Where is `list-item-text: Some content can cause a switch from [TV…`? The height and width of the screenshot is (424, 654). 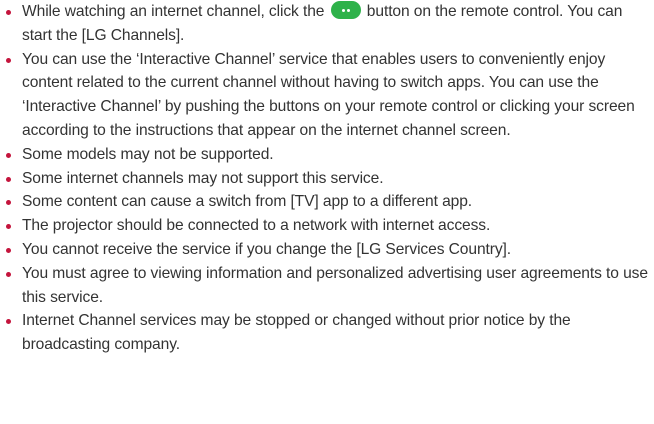 list-item-text: Some content can cause a switch from [TV… is located at coordinates (247, 202).